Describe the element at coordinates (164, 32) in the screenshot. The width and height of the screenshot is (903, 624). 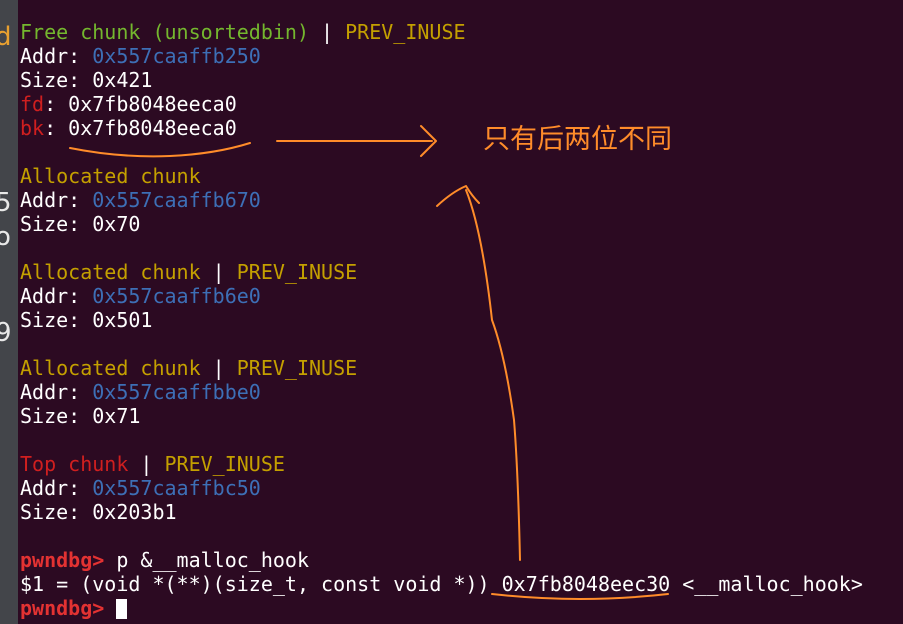
I see `chunk-title: Free chunk (unsortedbin)` at that location.